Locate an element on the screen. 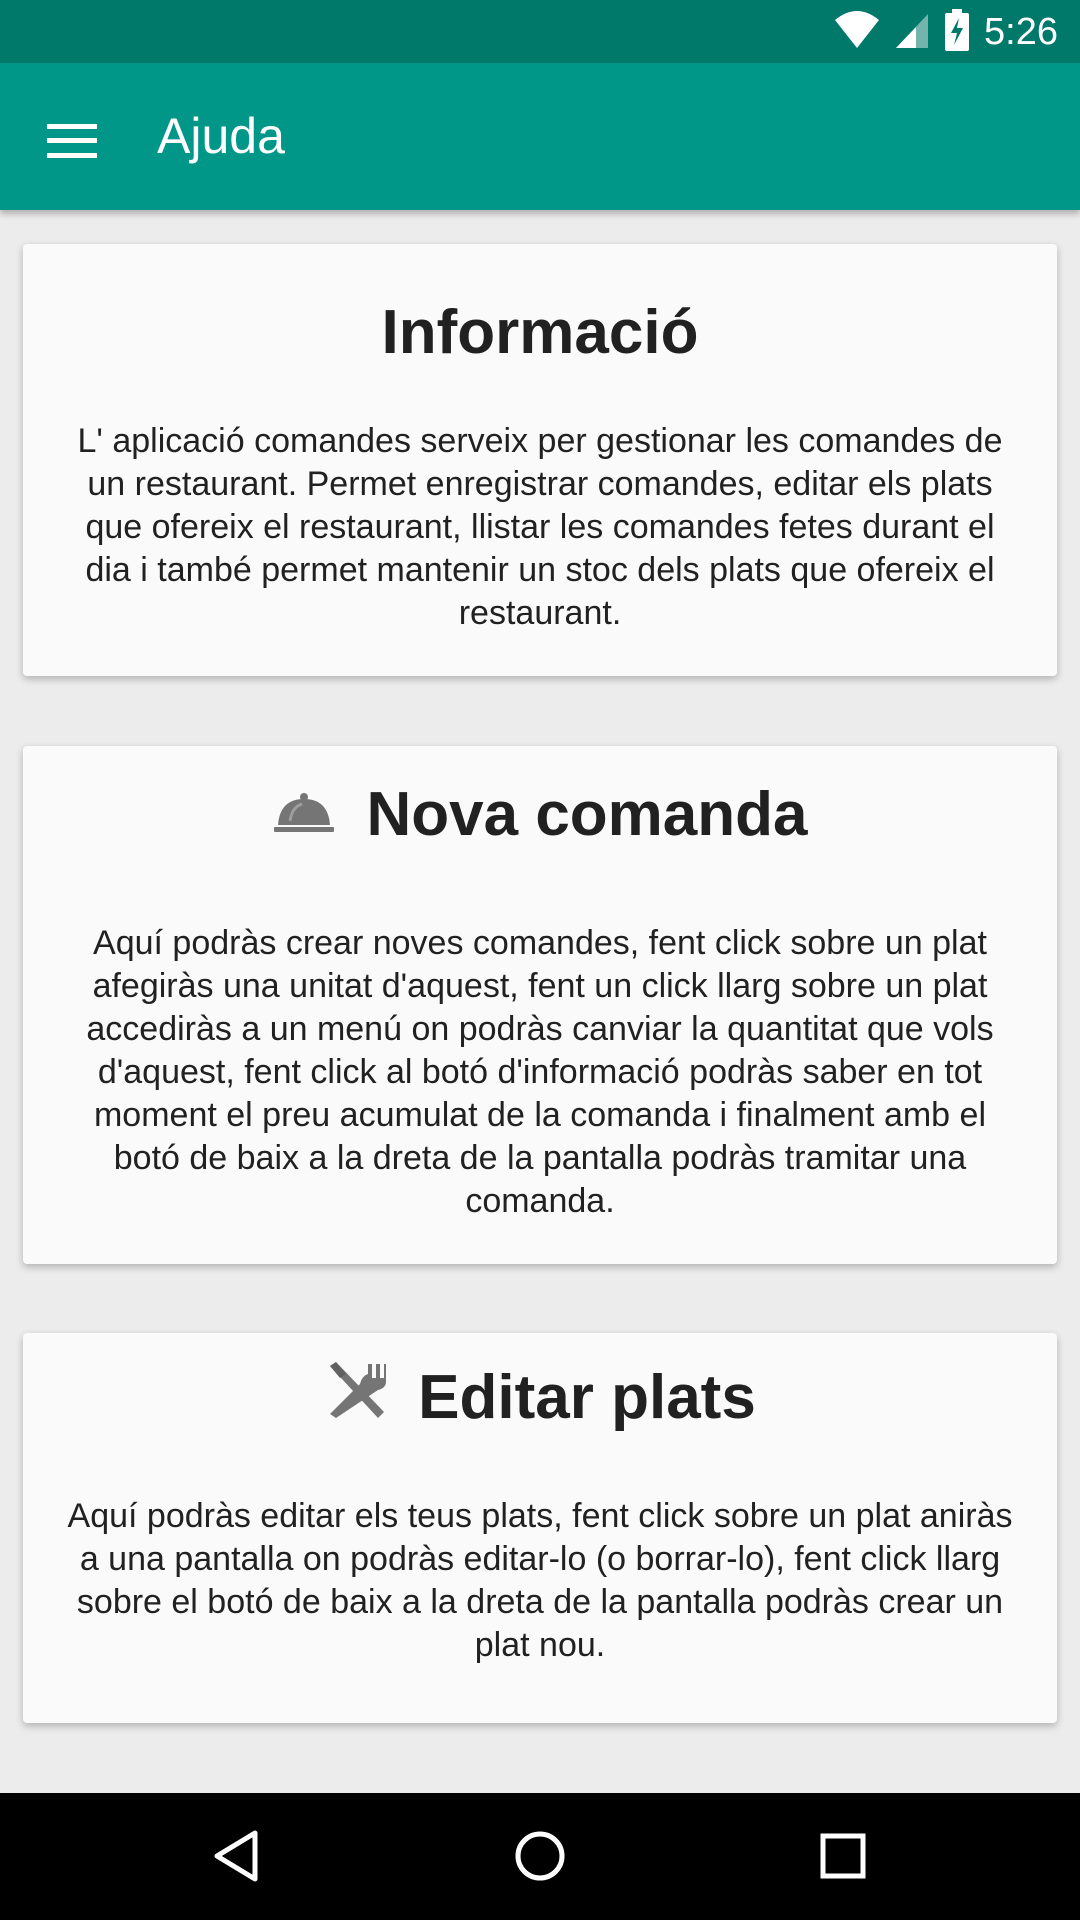  back-button is located at coordinates (236, 1858).